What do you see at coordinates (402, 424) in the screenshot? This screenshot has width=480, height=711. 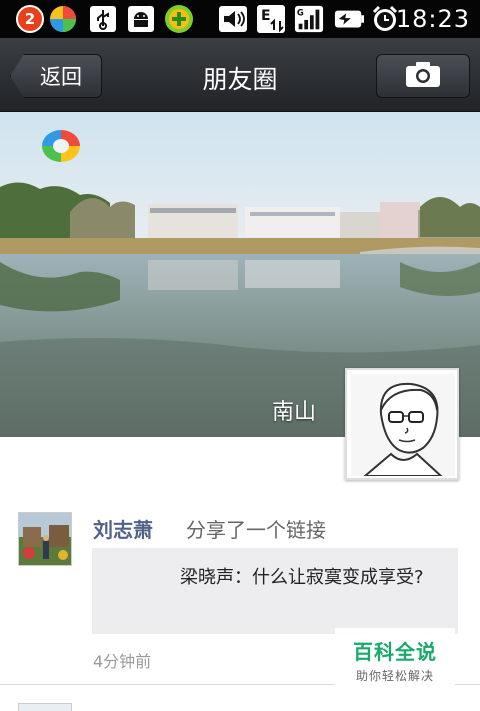 I see `profile-avatar` at bounding box center [402, 424].